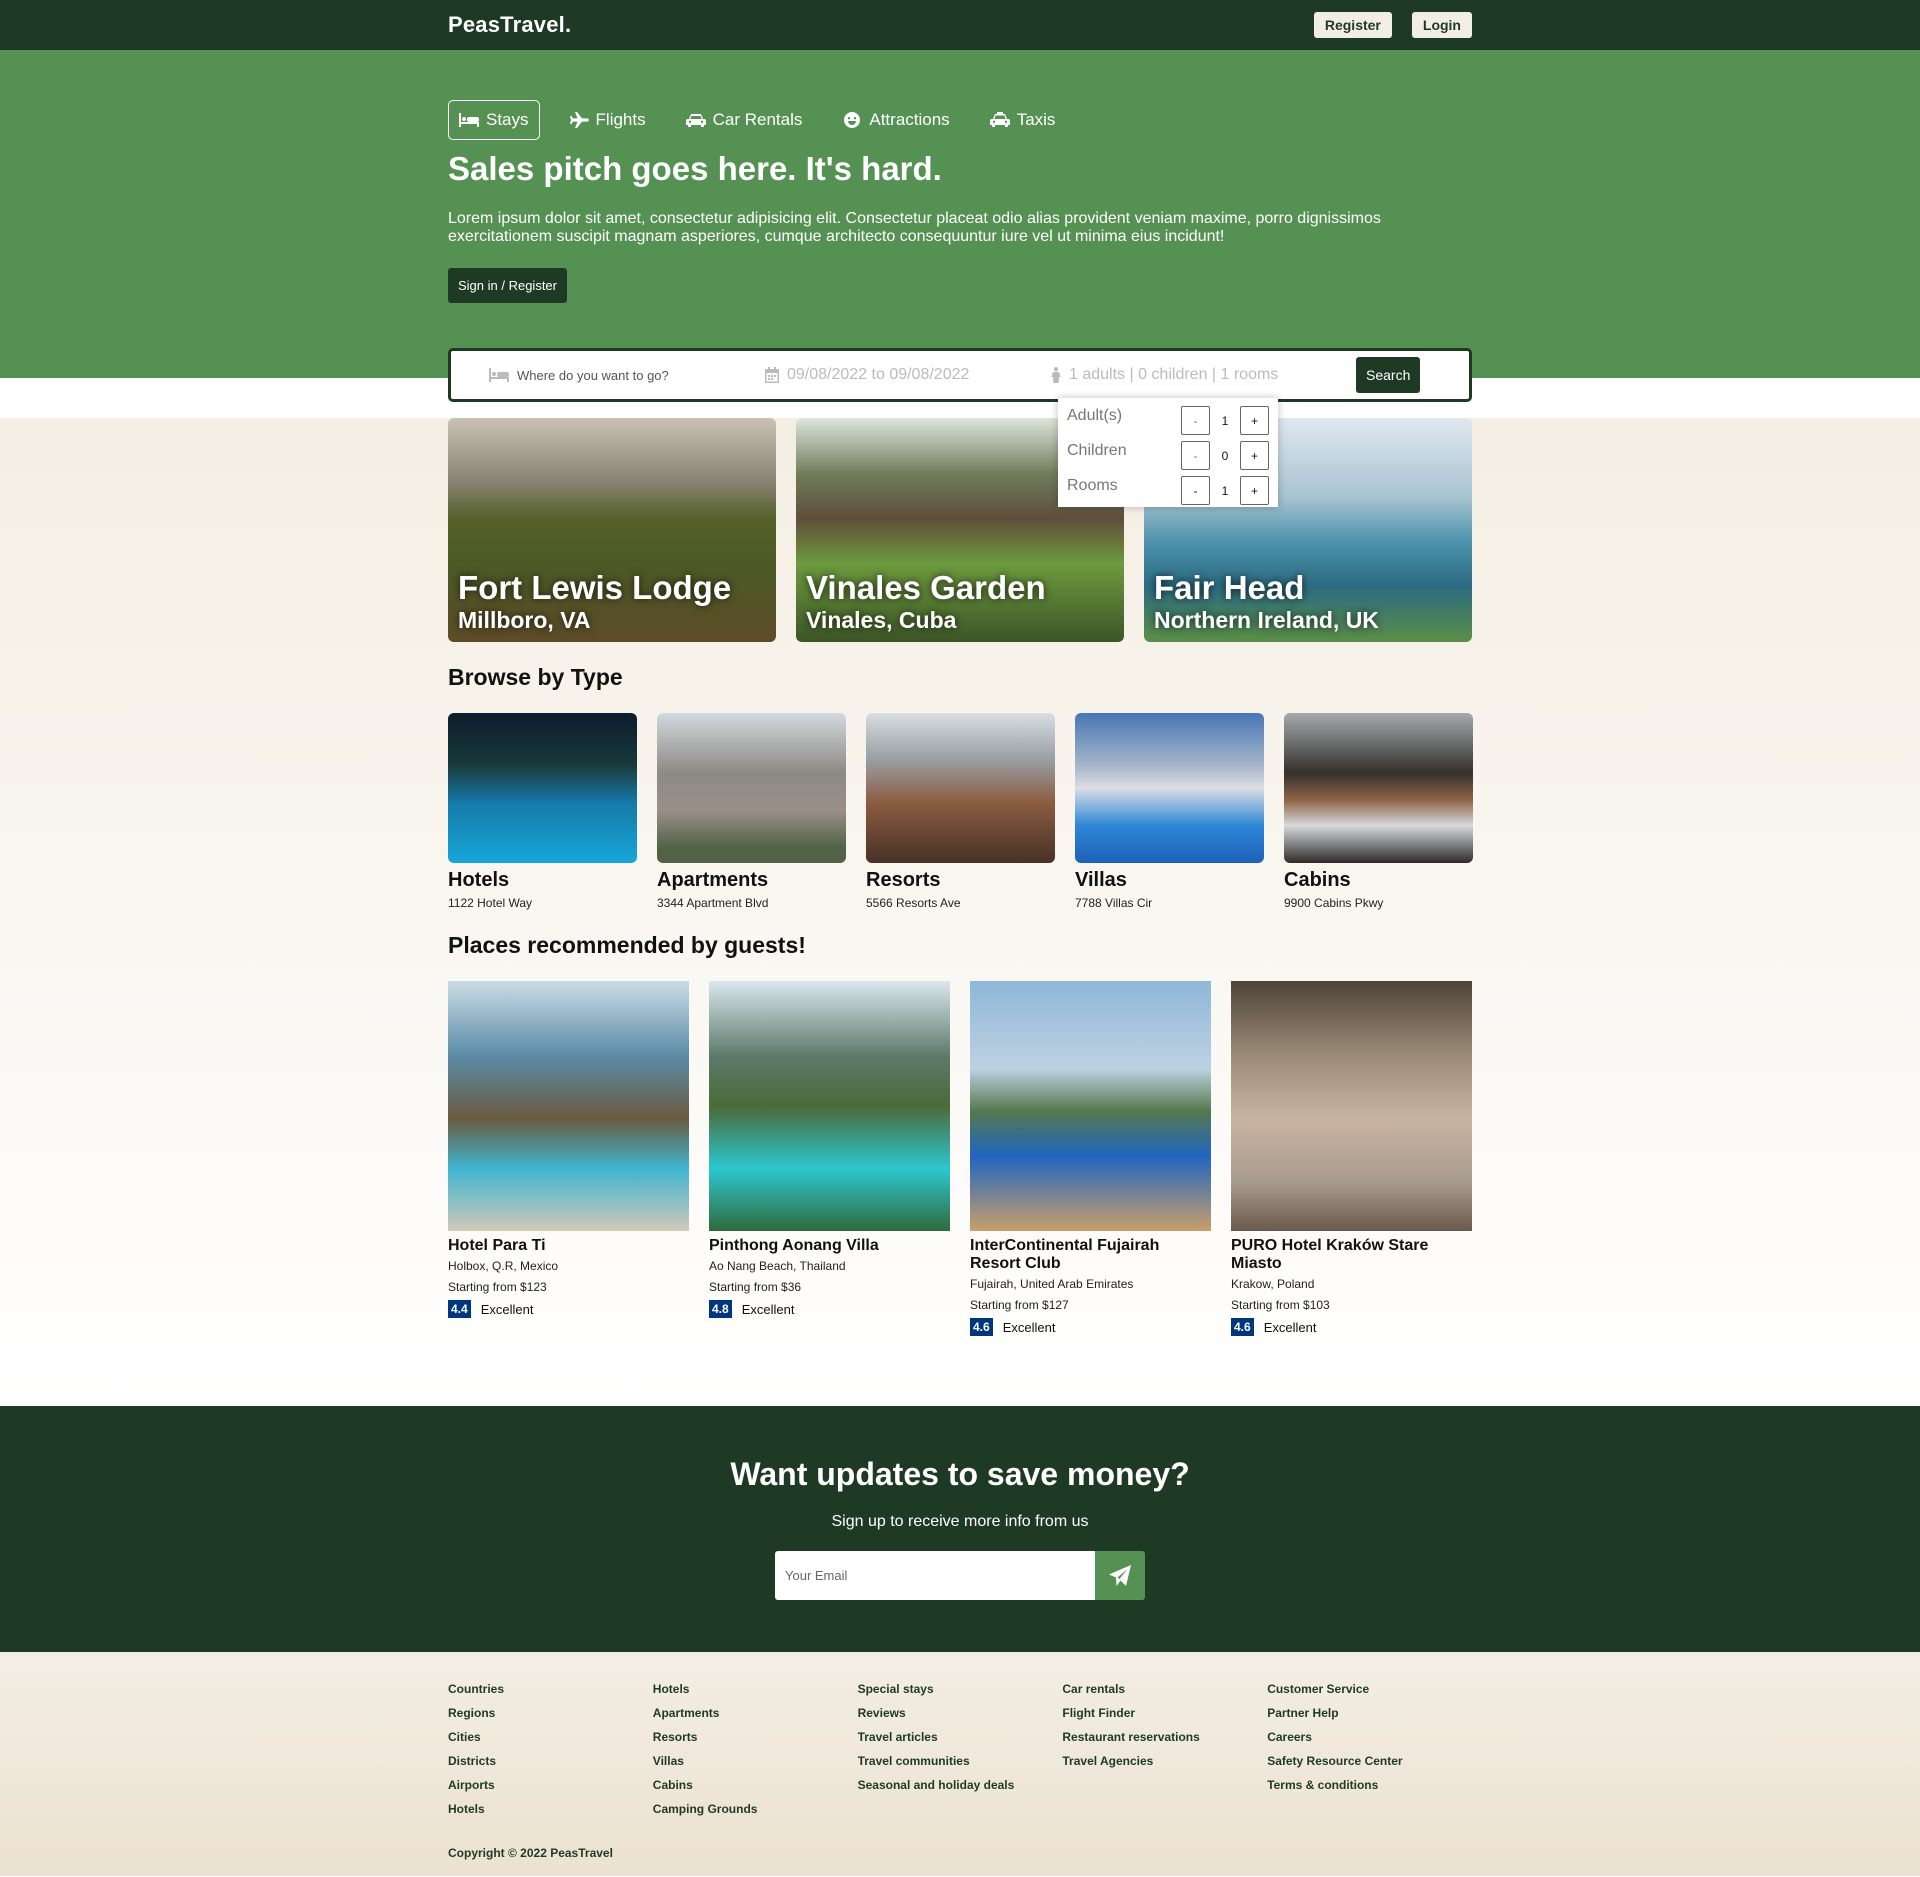 Image resolution: width=1920 pixels, height=1877 pixels. I want to click on send-button, so click(1120, 1575).